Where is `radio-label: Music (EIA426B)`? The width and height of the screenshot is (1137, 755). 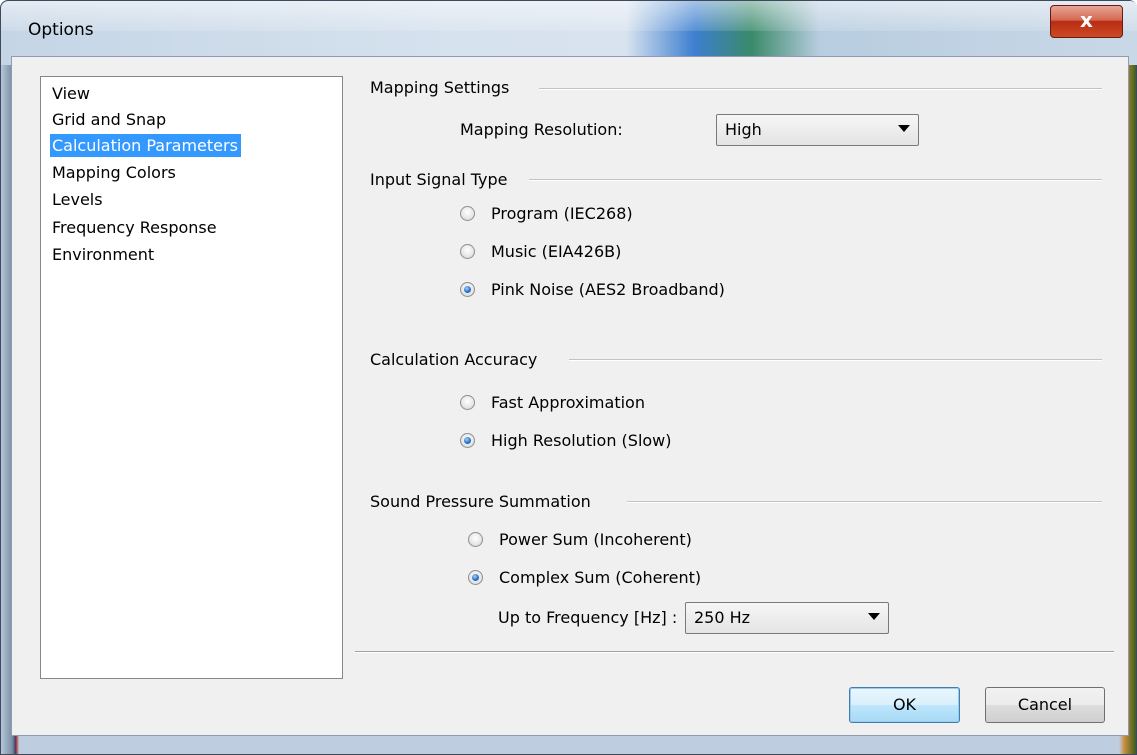
radio-label: Music (EIA426B) is located at coordinates (556, 251).